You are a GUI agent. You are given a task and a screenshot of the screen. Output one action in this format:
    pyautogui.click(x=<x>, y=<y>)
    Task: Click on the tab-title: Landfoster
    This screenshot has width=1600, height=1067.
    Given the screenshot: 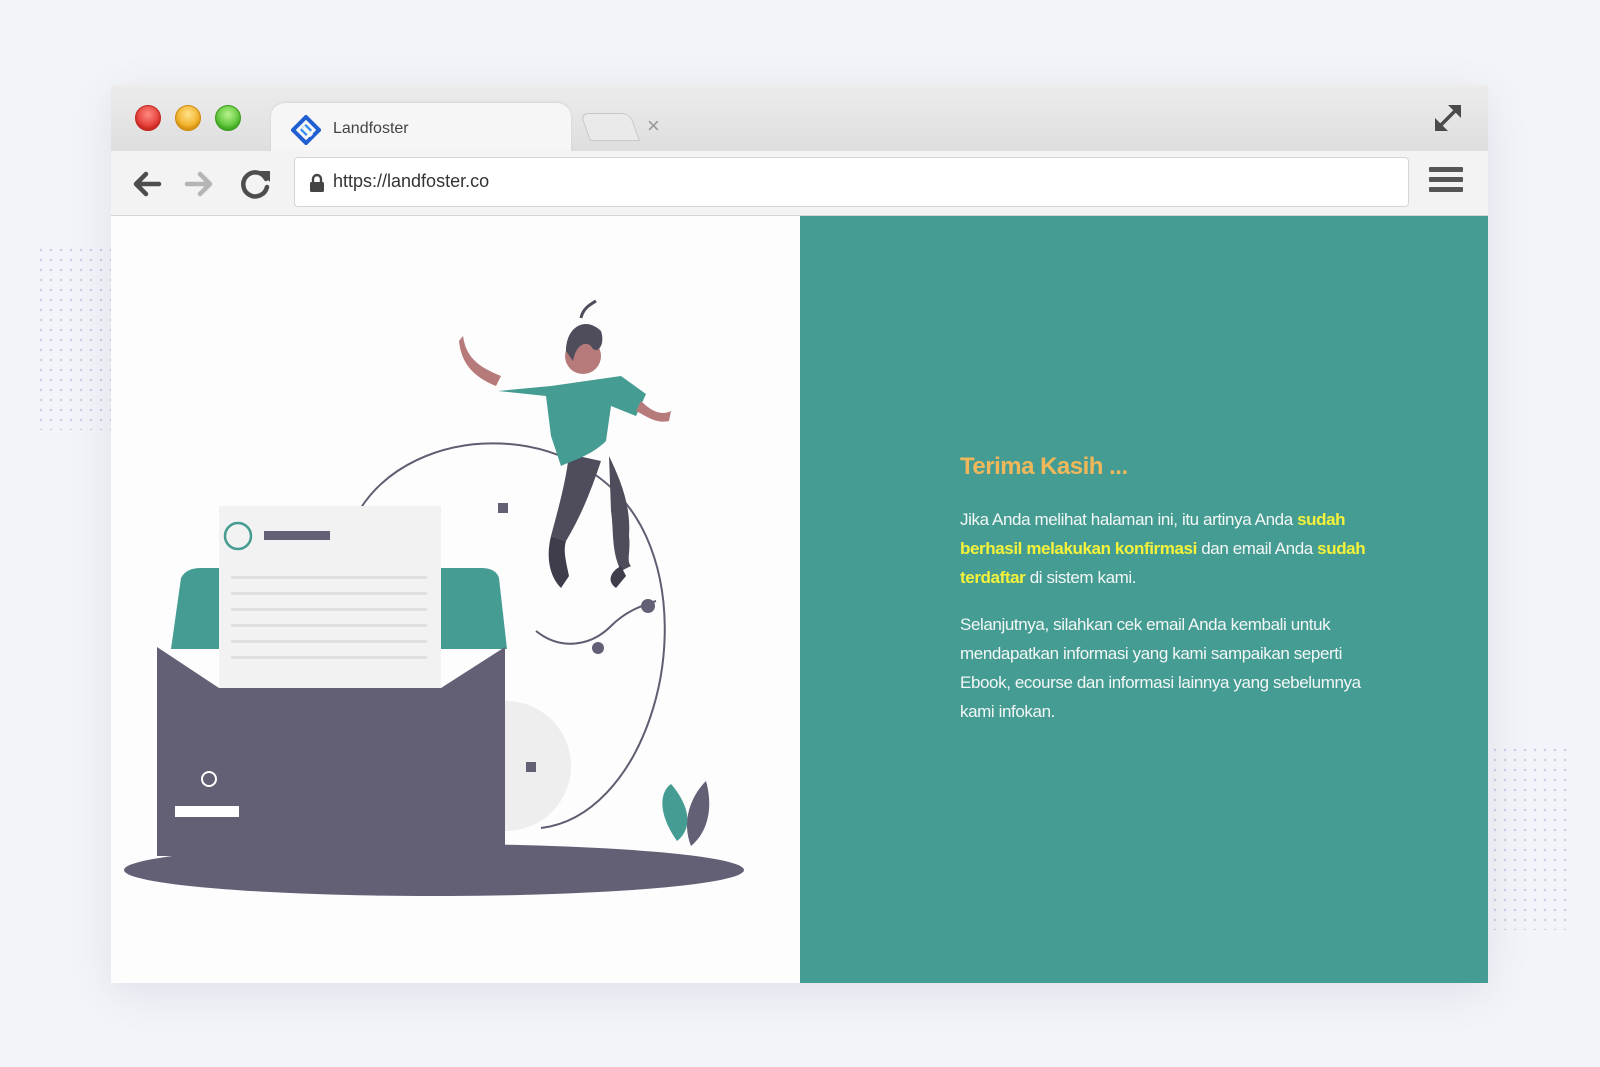 What is the action you would take?
    pyautogui.click(x=371, y=128)
    